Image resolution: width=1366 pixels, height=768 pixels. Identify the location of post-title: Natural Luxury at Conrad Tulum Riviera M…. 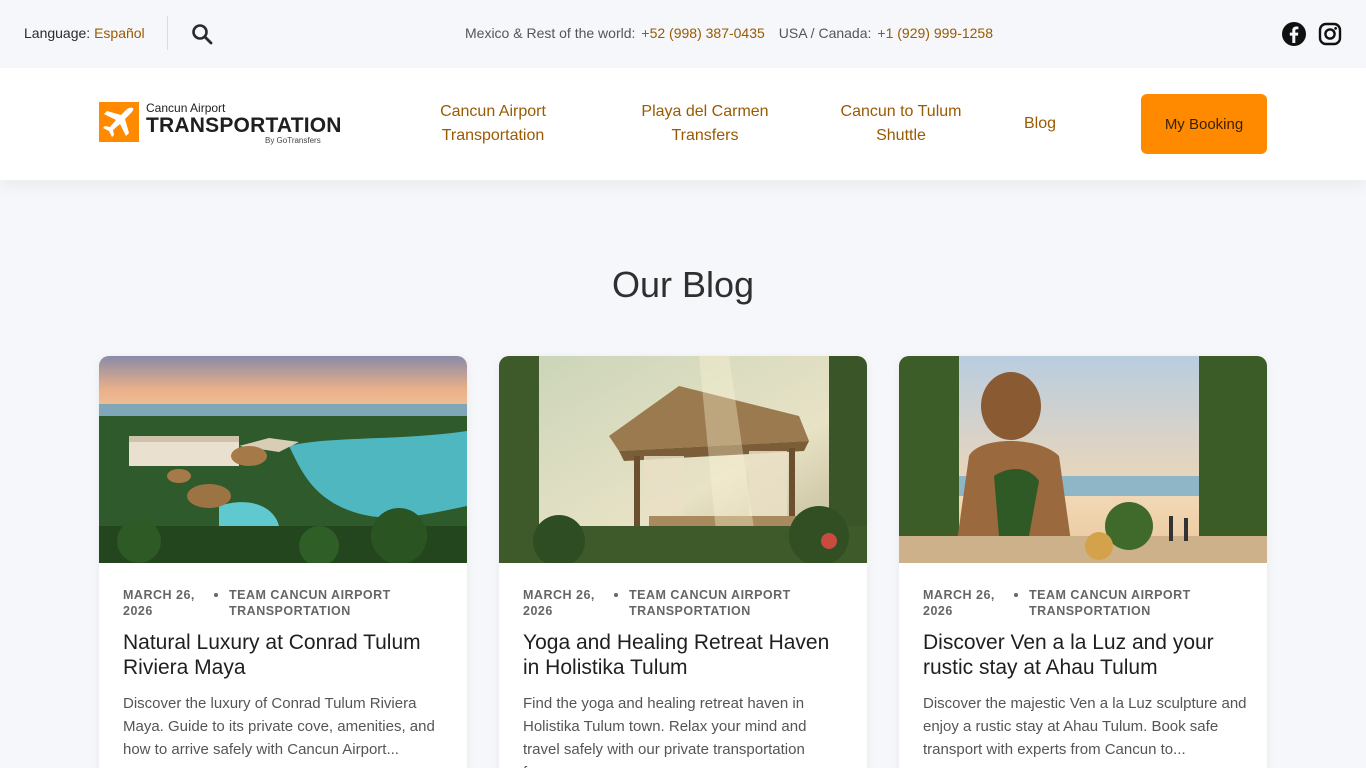
(285, 655).